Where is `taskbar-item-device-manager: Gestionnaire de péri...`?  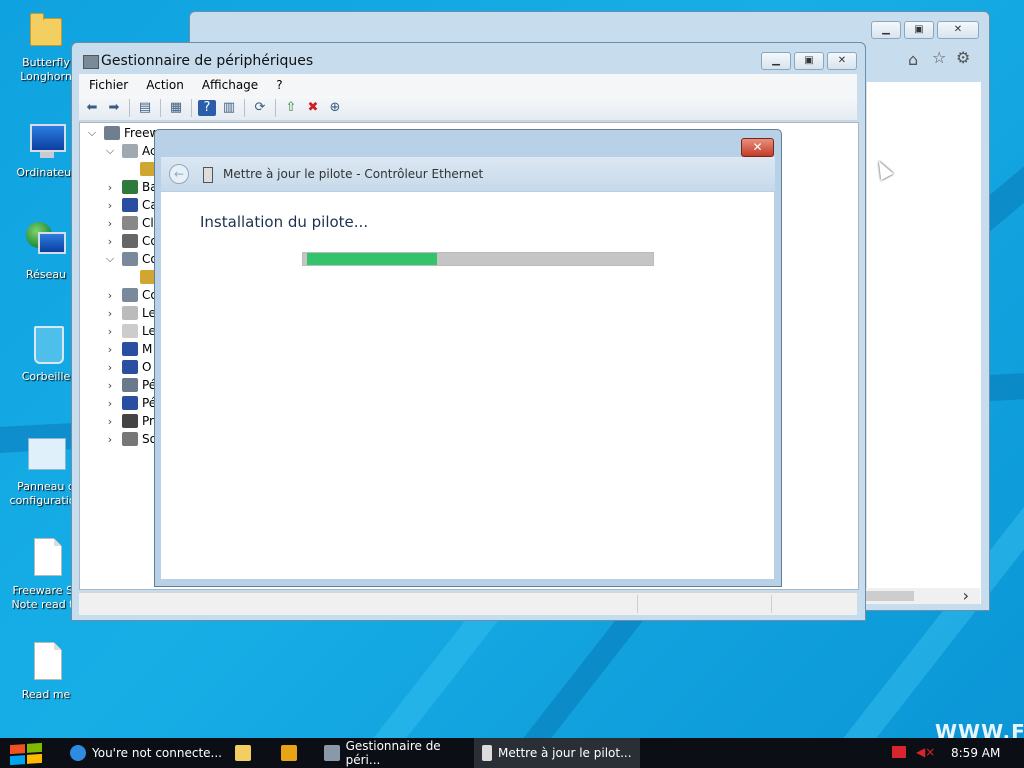 taskbar-item-device-manager: Gestionnaire de péri... is located at coordinates (396, 753).